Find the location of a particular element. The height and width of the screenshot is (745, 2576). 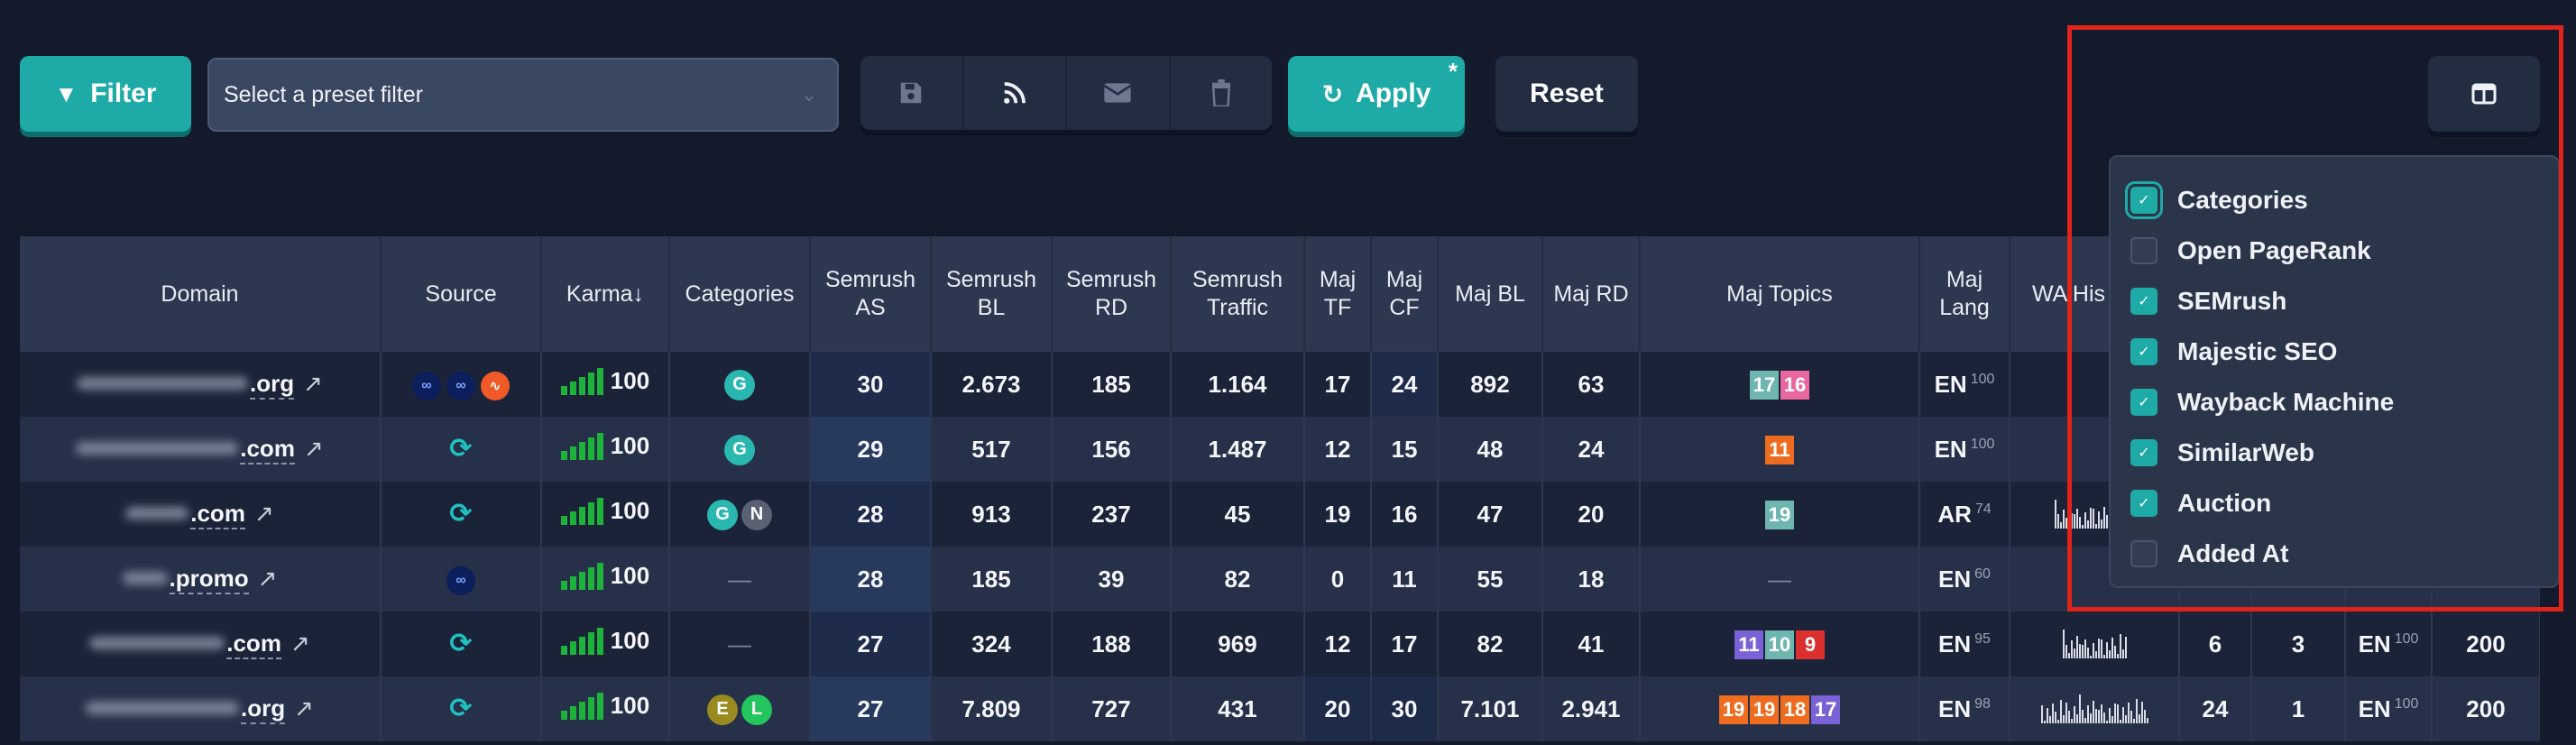

header-categories: Categories is located at coordinates (740, 294).